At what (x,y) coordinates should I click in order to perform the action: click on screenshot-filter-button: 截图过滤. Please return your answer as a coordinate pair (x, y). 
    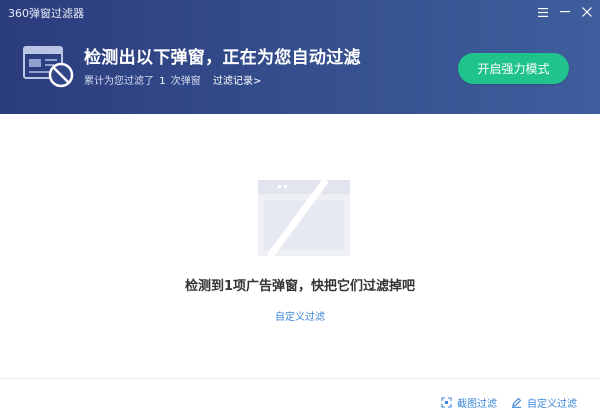
    Looking at the image, I should click on (469, 402).